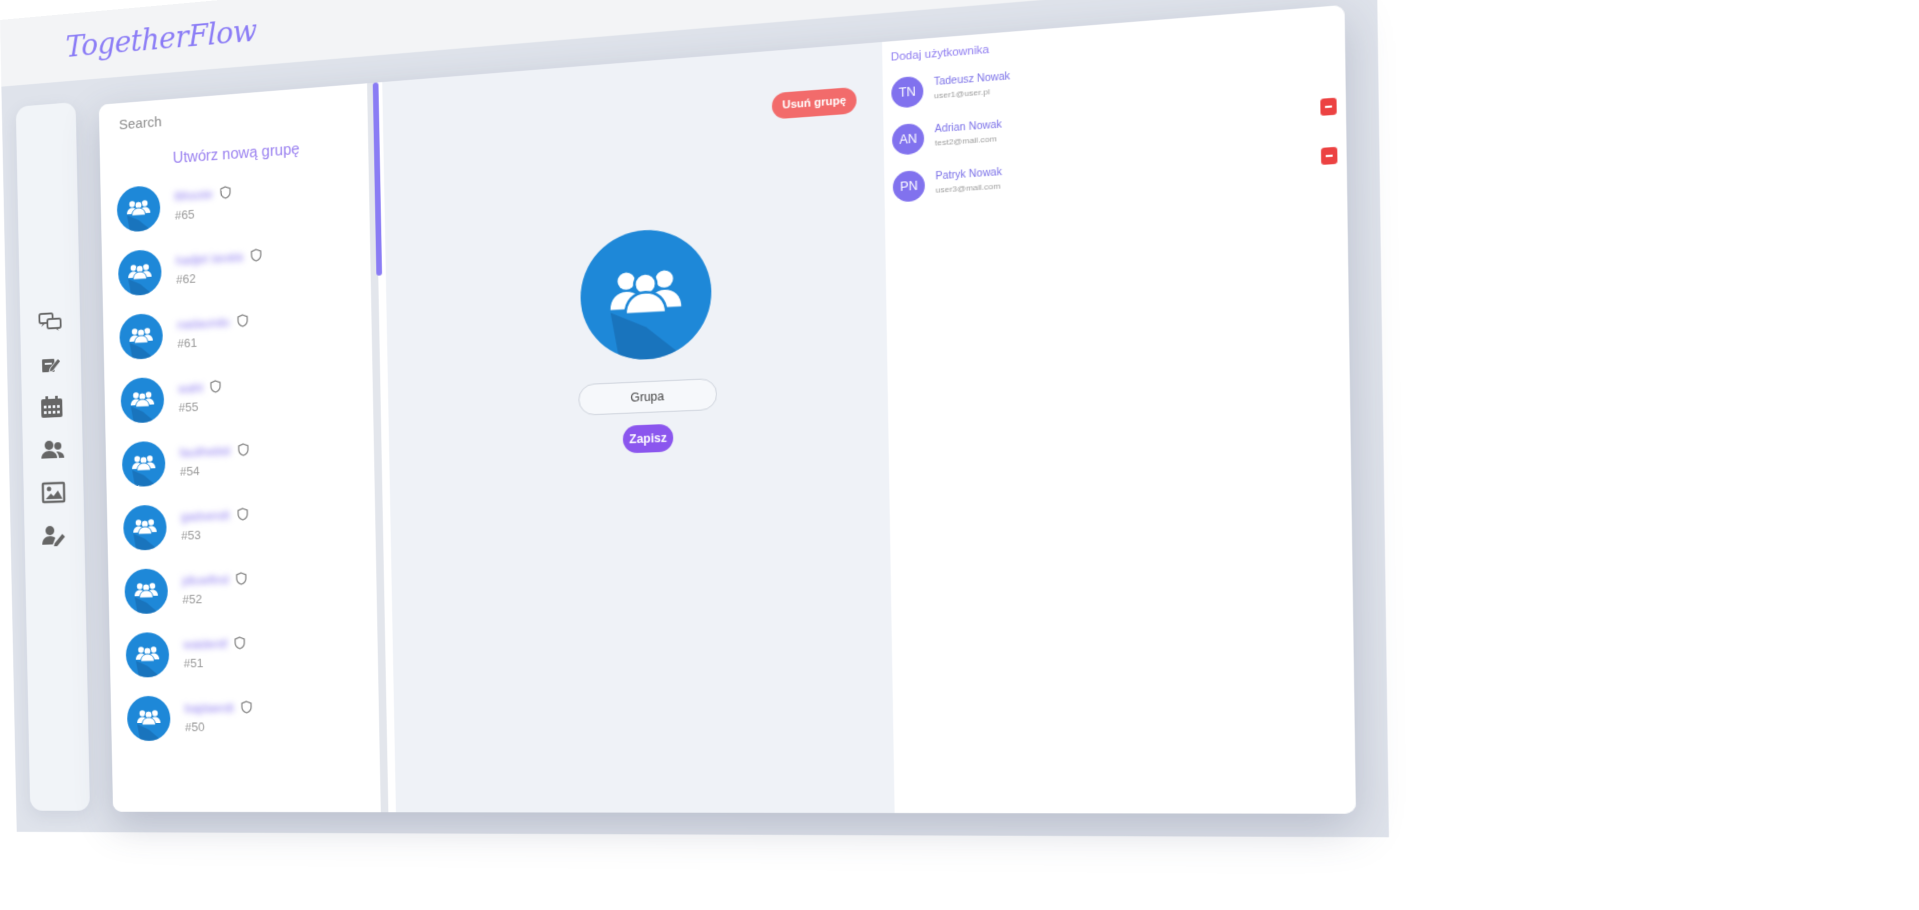  What do you see at coordinates (243, 339) in the screenshot?
I see `group-list-item: nadaundu #61` at bounding box center [243, 339].